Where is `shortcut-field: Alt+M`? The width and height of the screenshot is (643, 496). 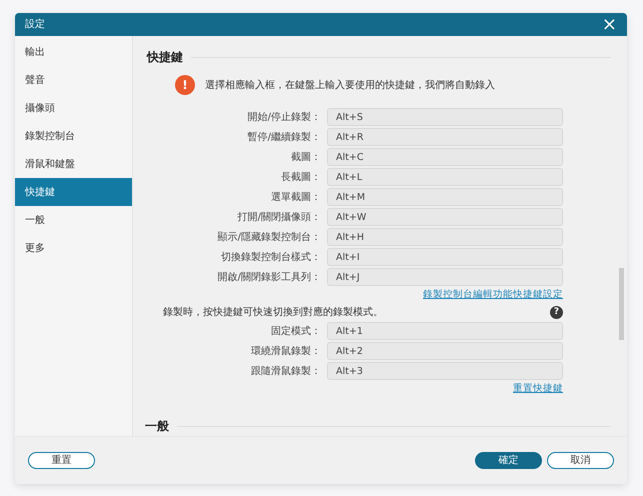
shortcut-field: Alt+M is located at coordinates (445, 197).